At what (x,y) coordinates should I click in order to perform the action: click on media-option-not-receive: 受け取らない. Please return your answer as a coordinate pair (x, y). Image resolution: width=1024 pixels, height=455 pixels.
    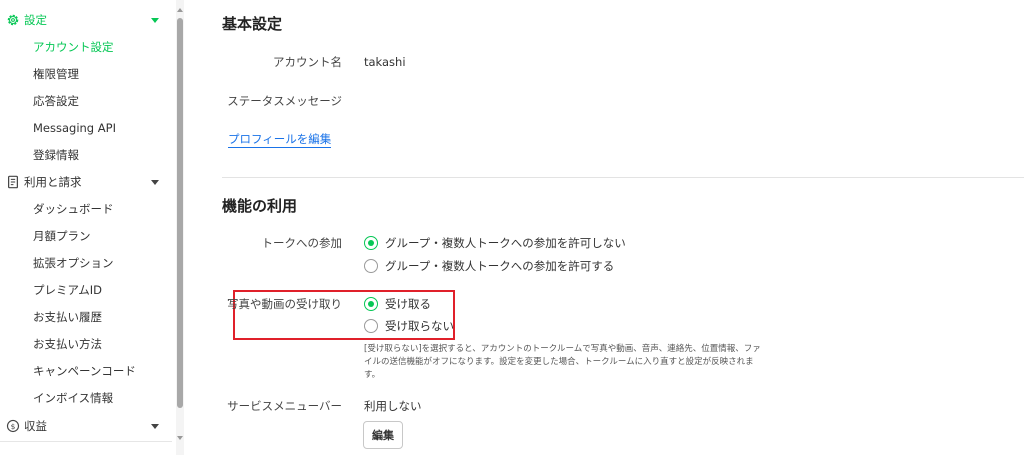
    Looking at the image, I should click on (409, 326).